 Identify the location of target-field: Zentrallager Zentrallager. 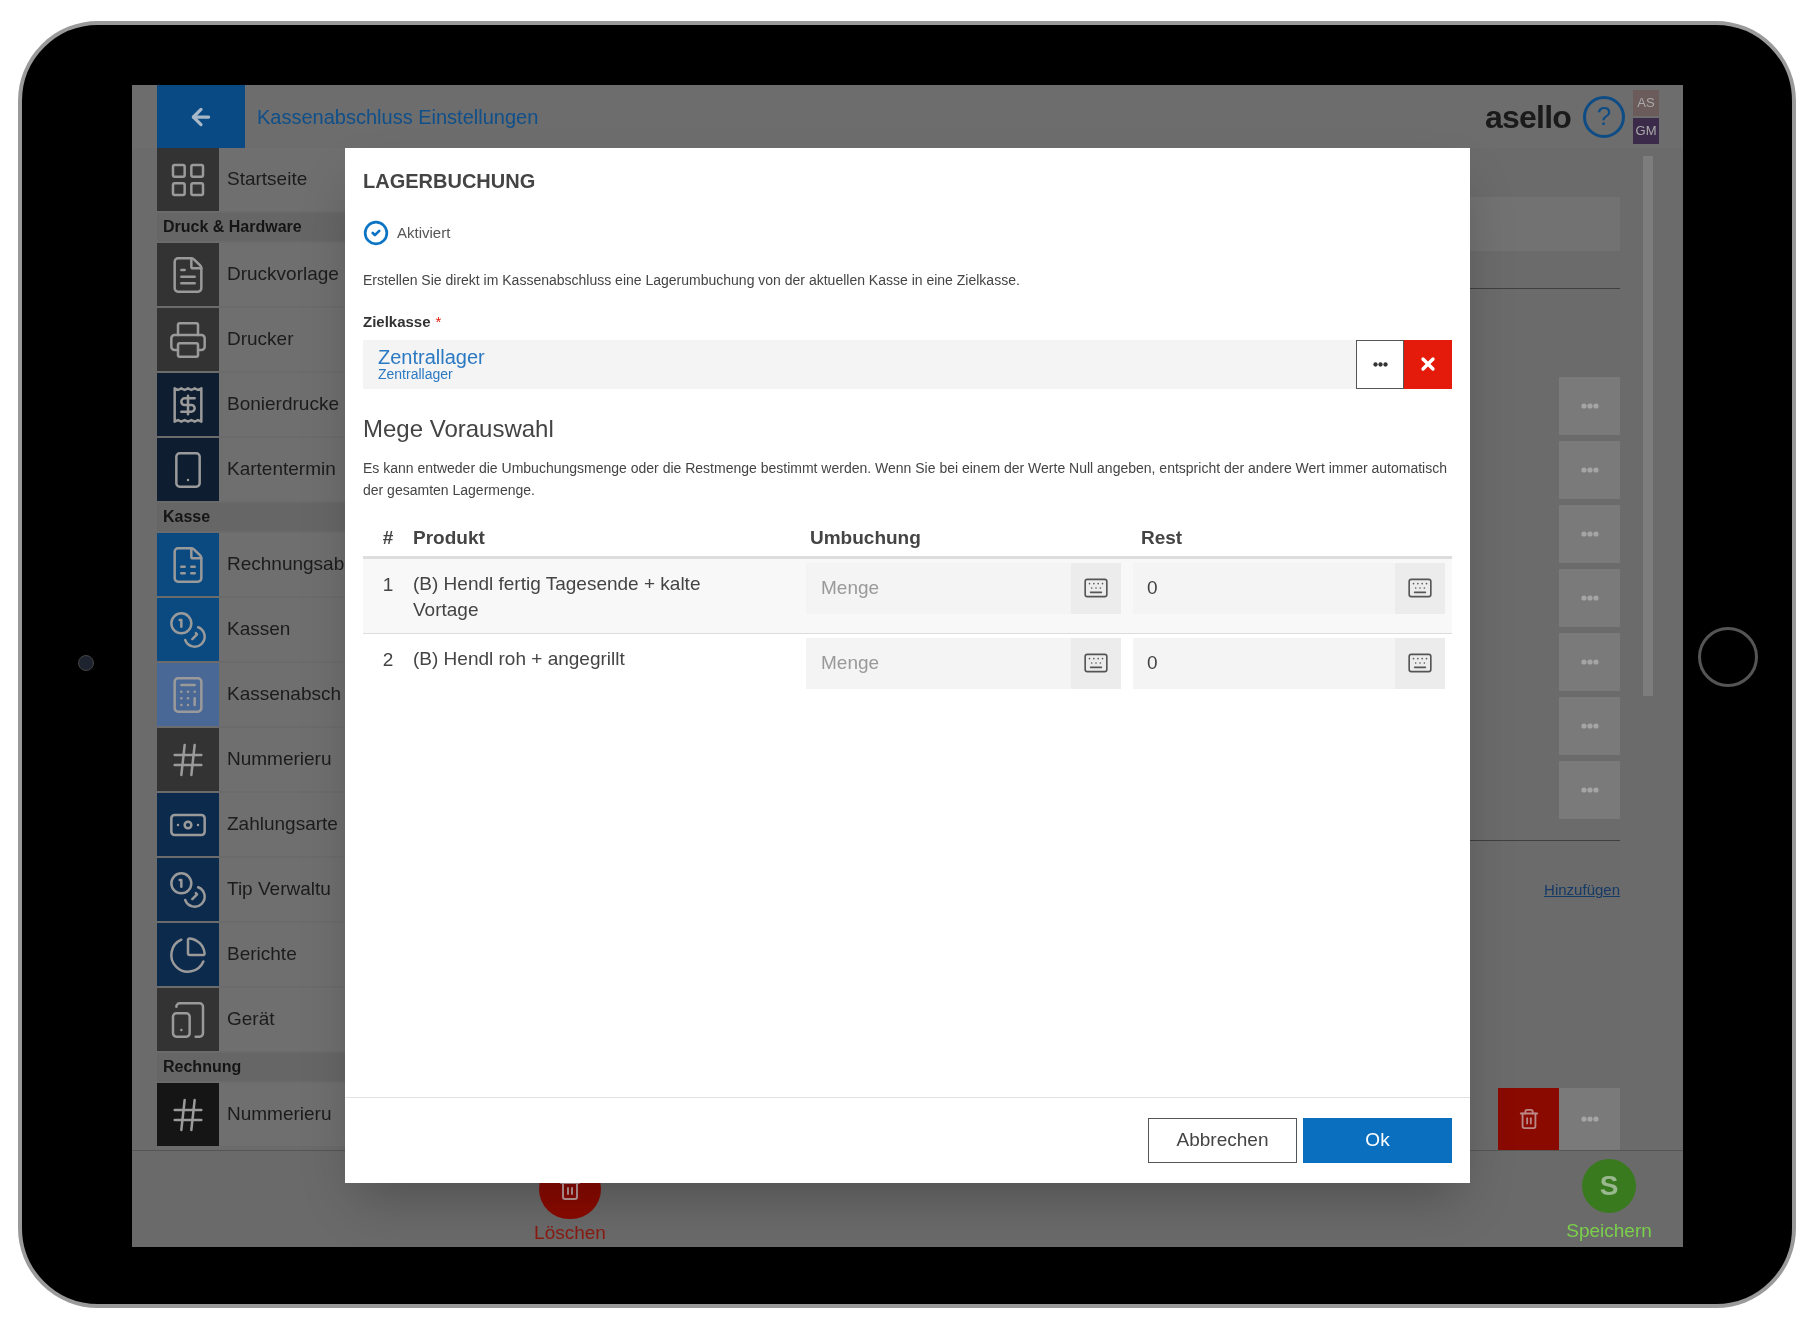
(859, 364).